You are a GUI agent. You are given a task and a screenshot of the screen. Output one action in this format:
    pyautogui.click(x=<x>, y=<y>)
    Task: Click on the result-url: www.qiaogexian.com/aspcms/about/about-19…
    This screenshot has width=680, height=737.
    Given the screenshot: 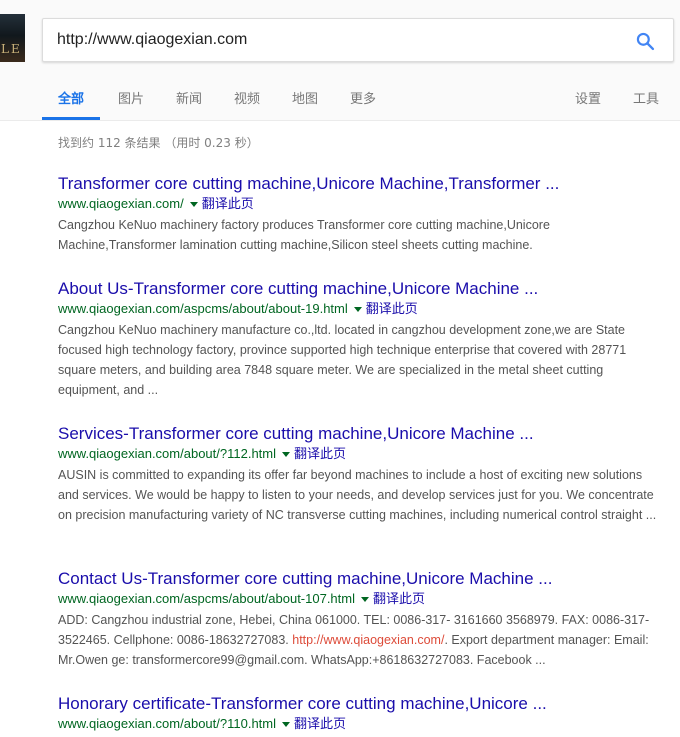 What is the action you would take?
    pyautogui.click(x=203, y=308)
    